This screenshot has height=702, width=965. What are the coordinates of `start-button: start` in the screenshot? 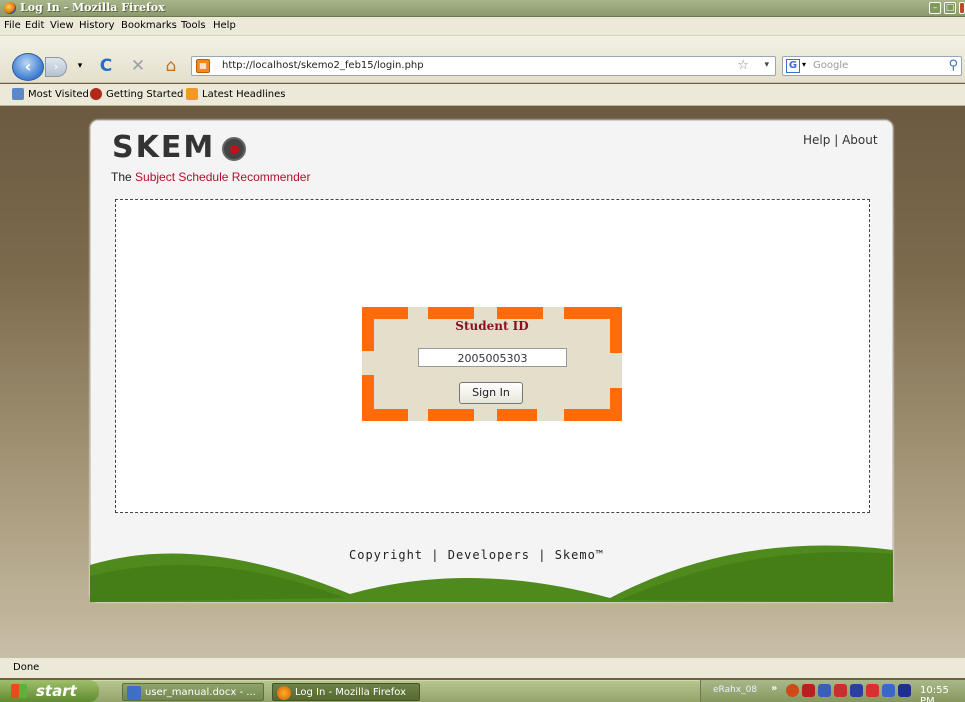 It's located at (49, 691).